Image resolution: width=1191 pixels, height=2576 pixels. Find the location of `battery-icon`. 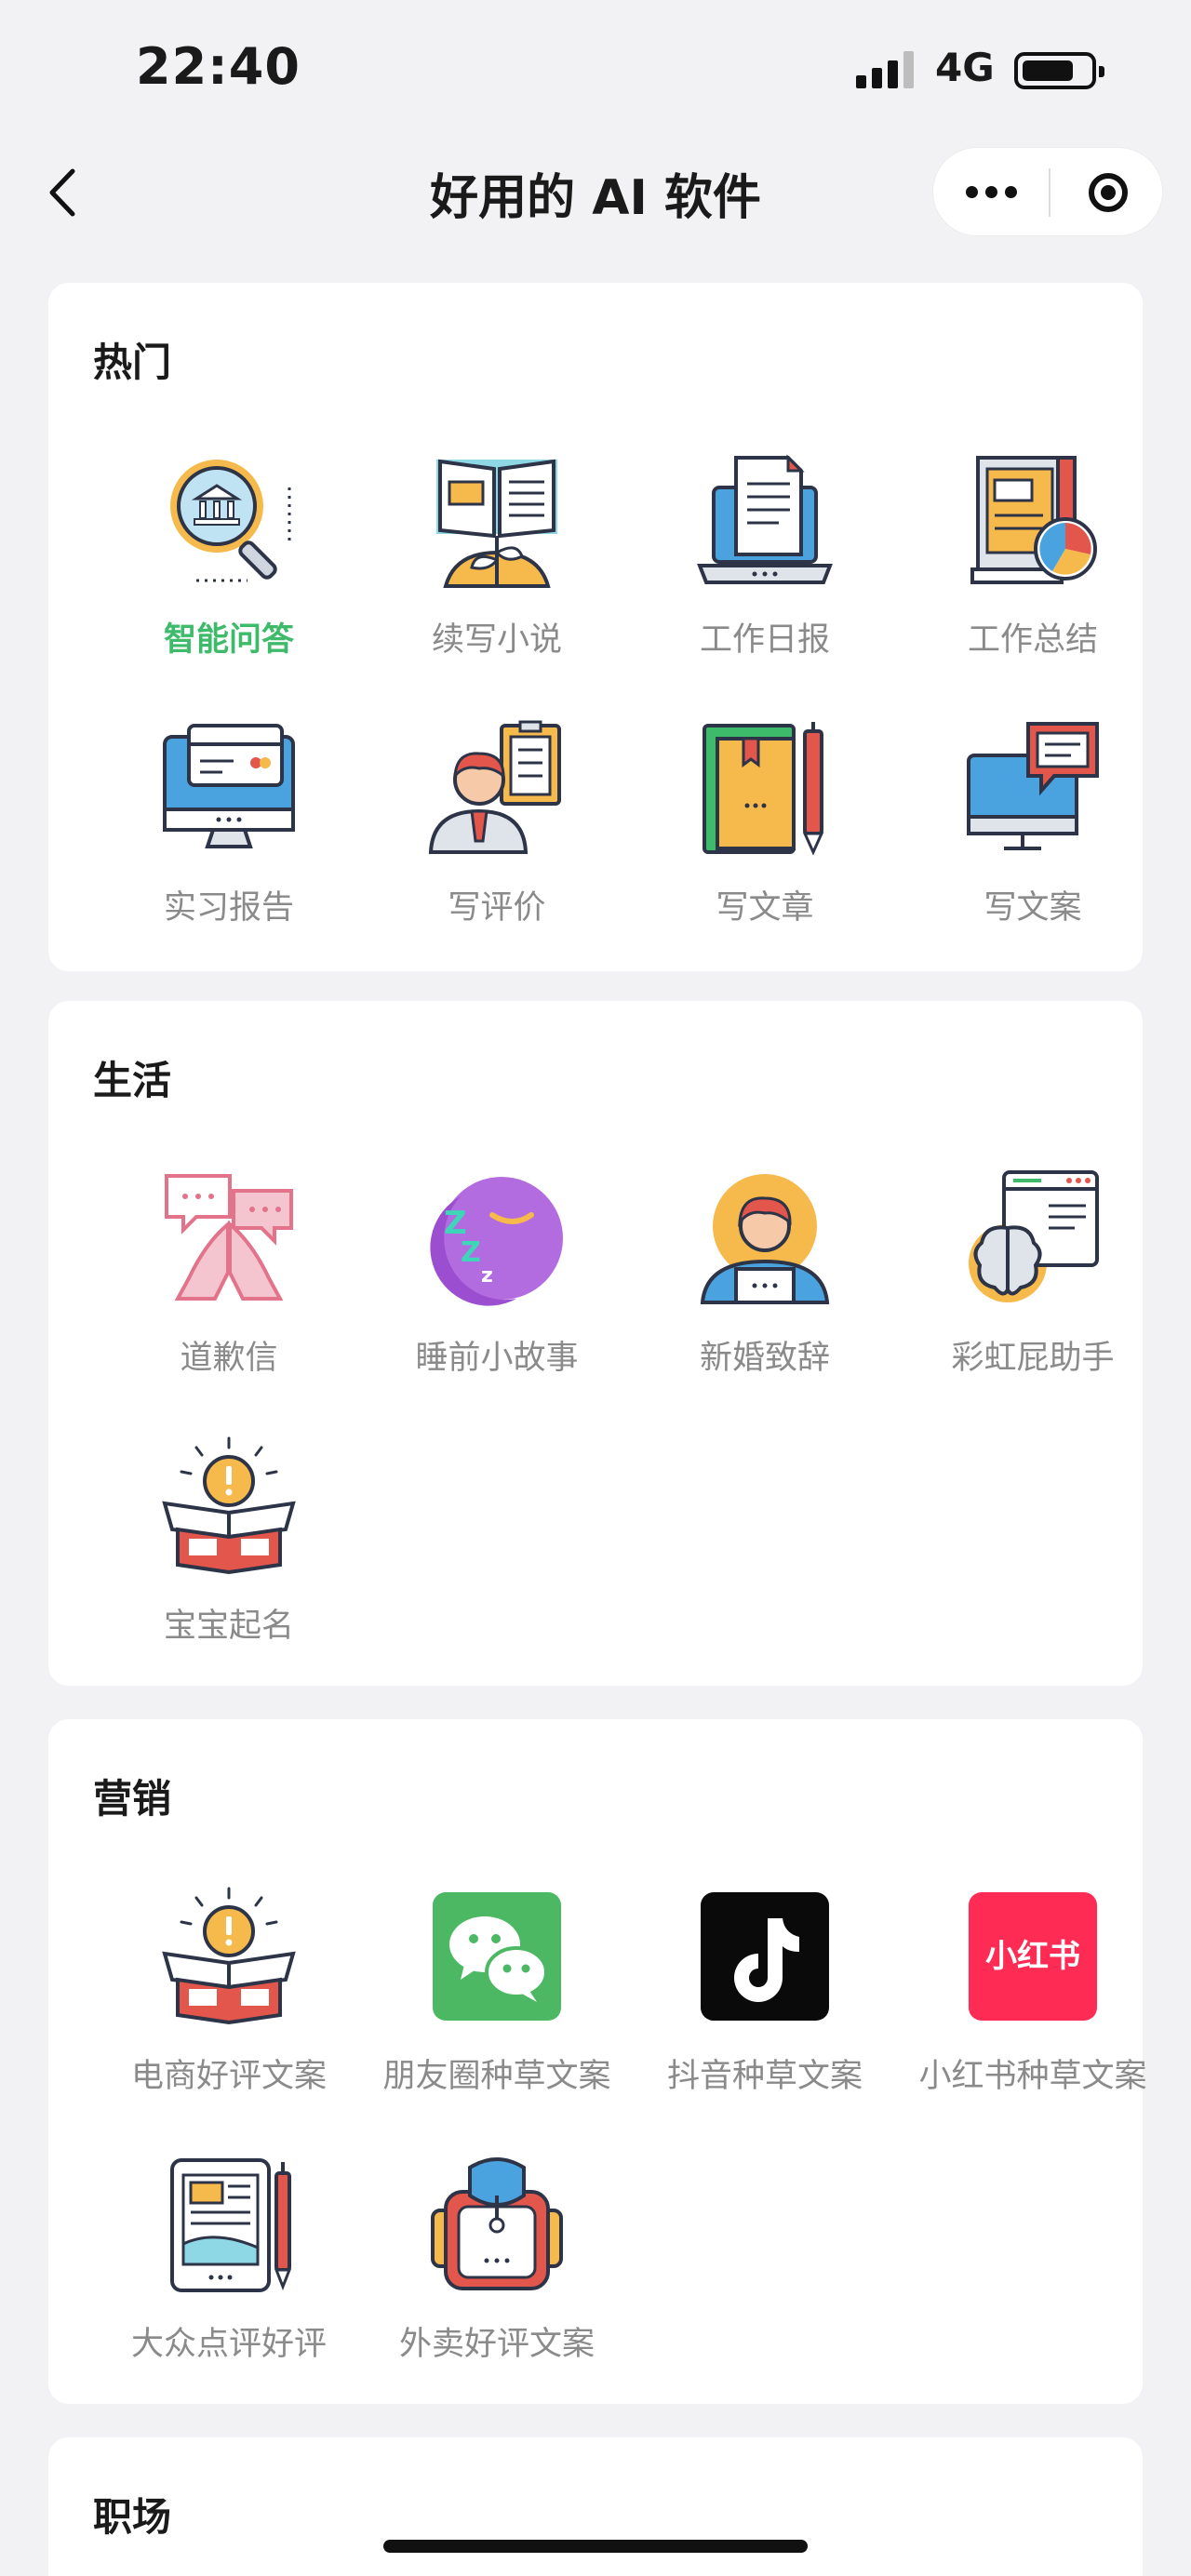

battery-icon is located at coordinates (1059, 70).